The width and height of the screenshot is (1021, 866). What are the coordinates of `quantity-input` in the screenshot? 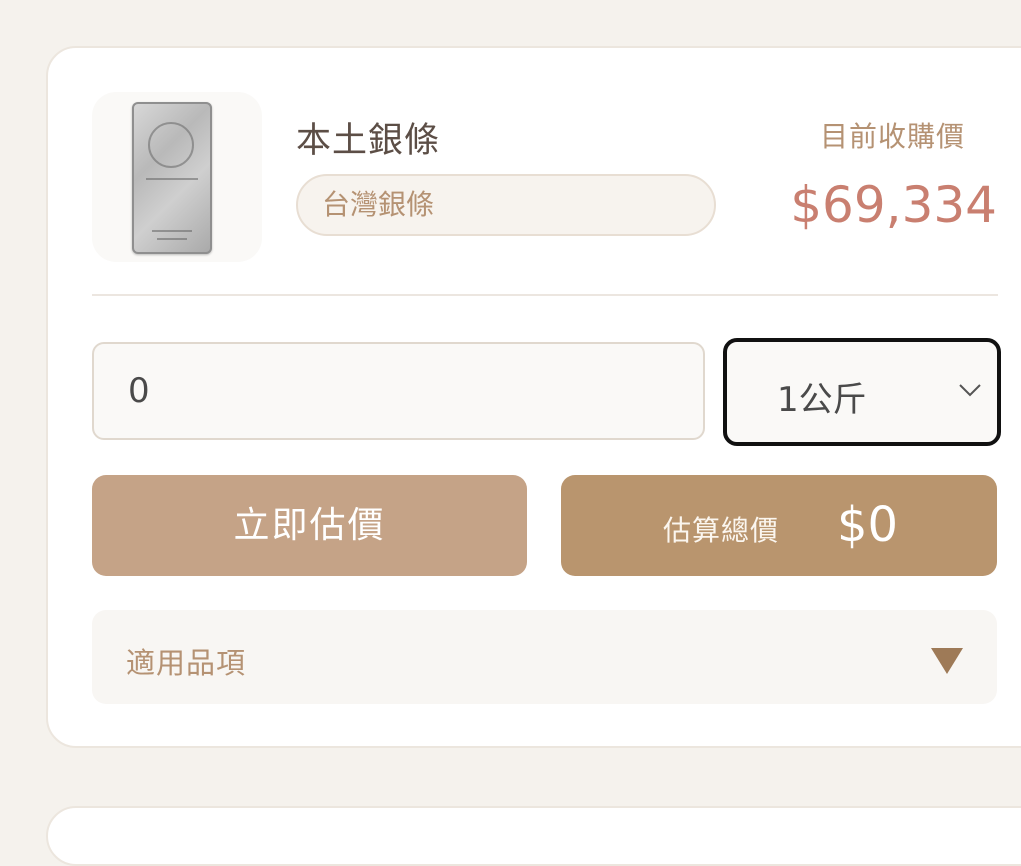 It's located at (398, 391).